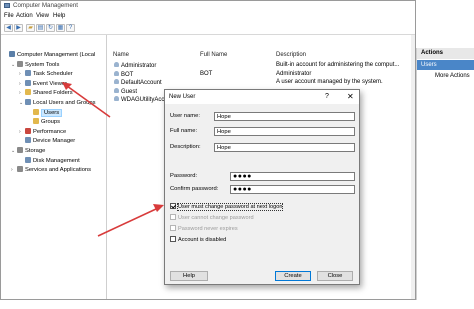 The width and height of the screenshot is (474, 309). What do you see at coordinates (130, 220) in the screenshot?
I see `arrow-to-checkbox` at bounding box center [130, 220].